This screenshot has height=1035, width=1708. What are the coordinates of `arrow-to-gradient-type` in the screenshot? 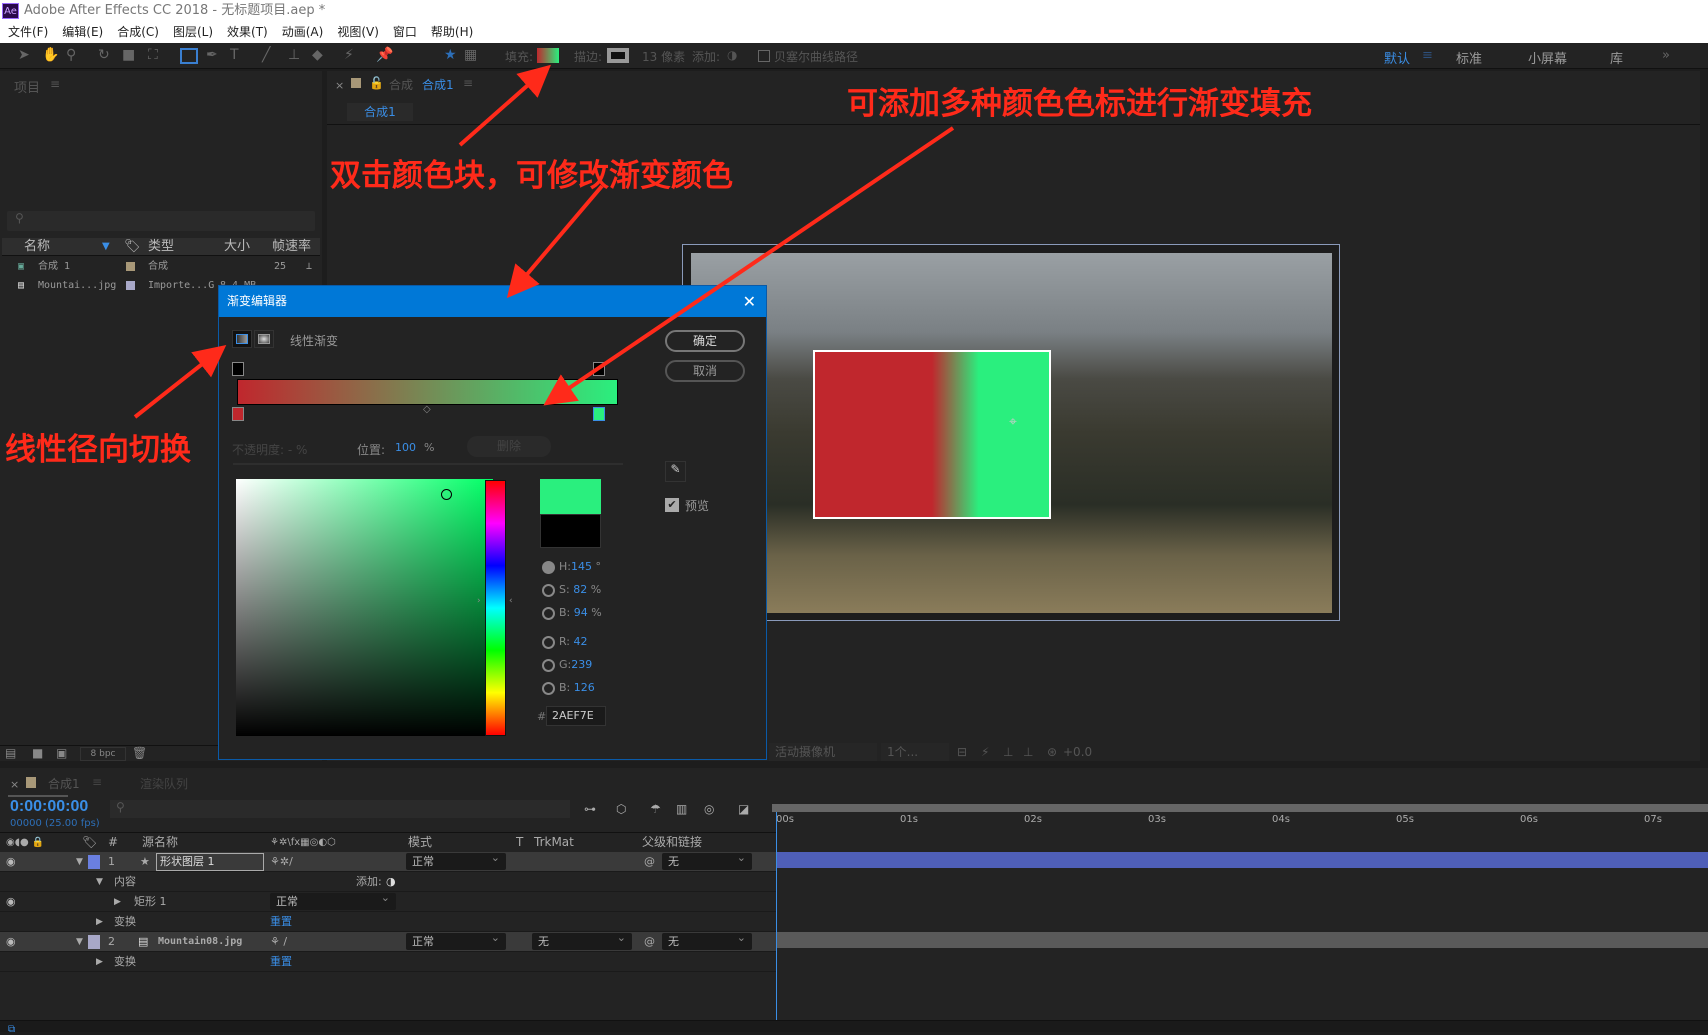 It's located at (180, 382).